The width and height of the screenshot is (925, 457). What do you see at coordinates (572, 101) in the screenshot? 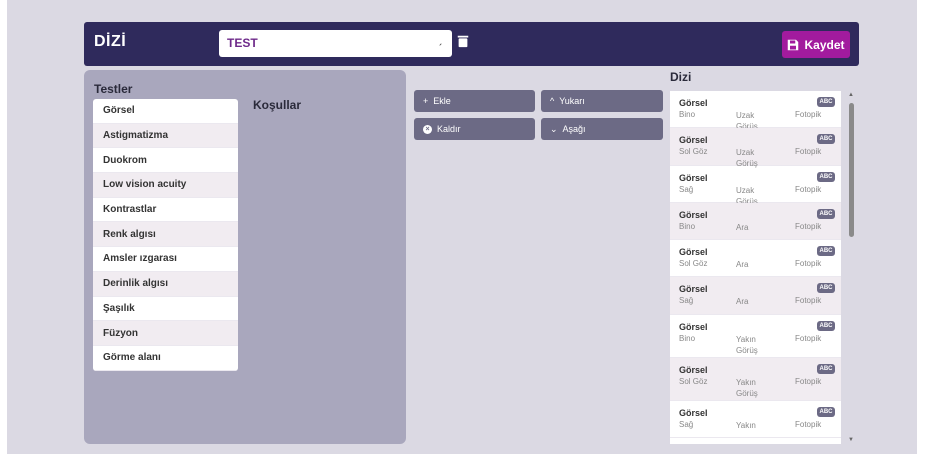
I see `move-up-button-label: Yukarı` at bounding box center [572, 101].